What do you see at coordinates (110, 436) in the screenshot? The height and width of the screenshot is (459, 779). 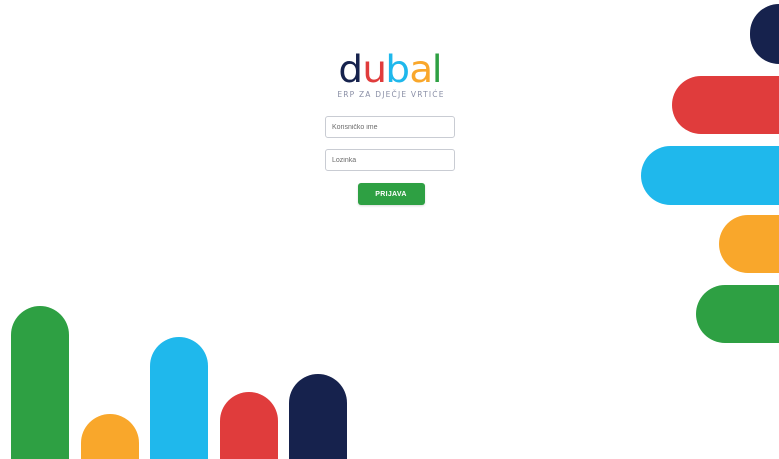 I see `decorative-bar-orange` at bounding box center [110, 436].